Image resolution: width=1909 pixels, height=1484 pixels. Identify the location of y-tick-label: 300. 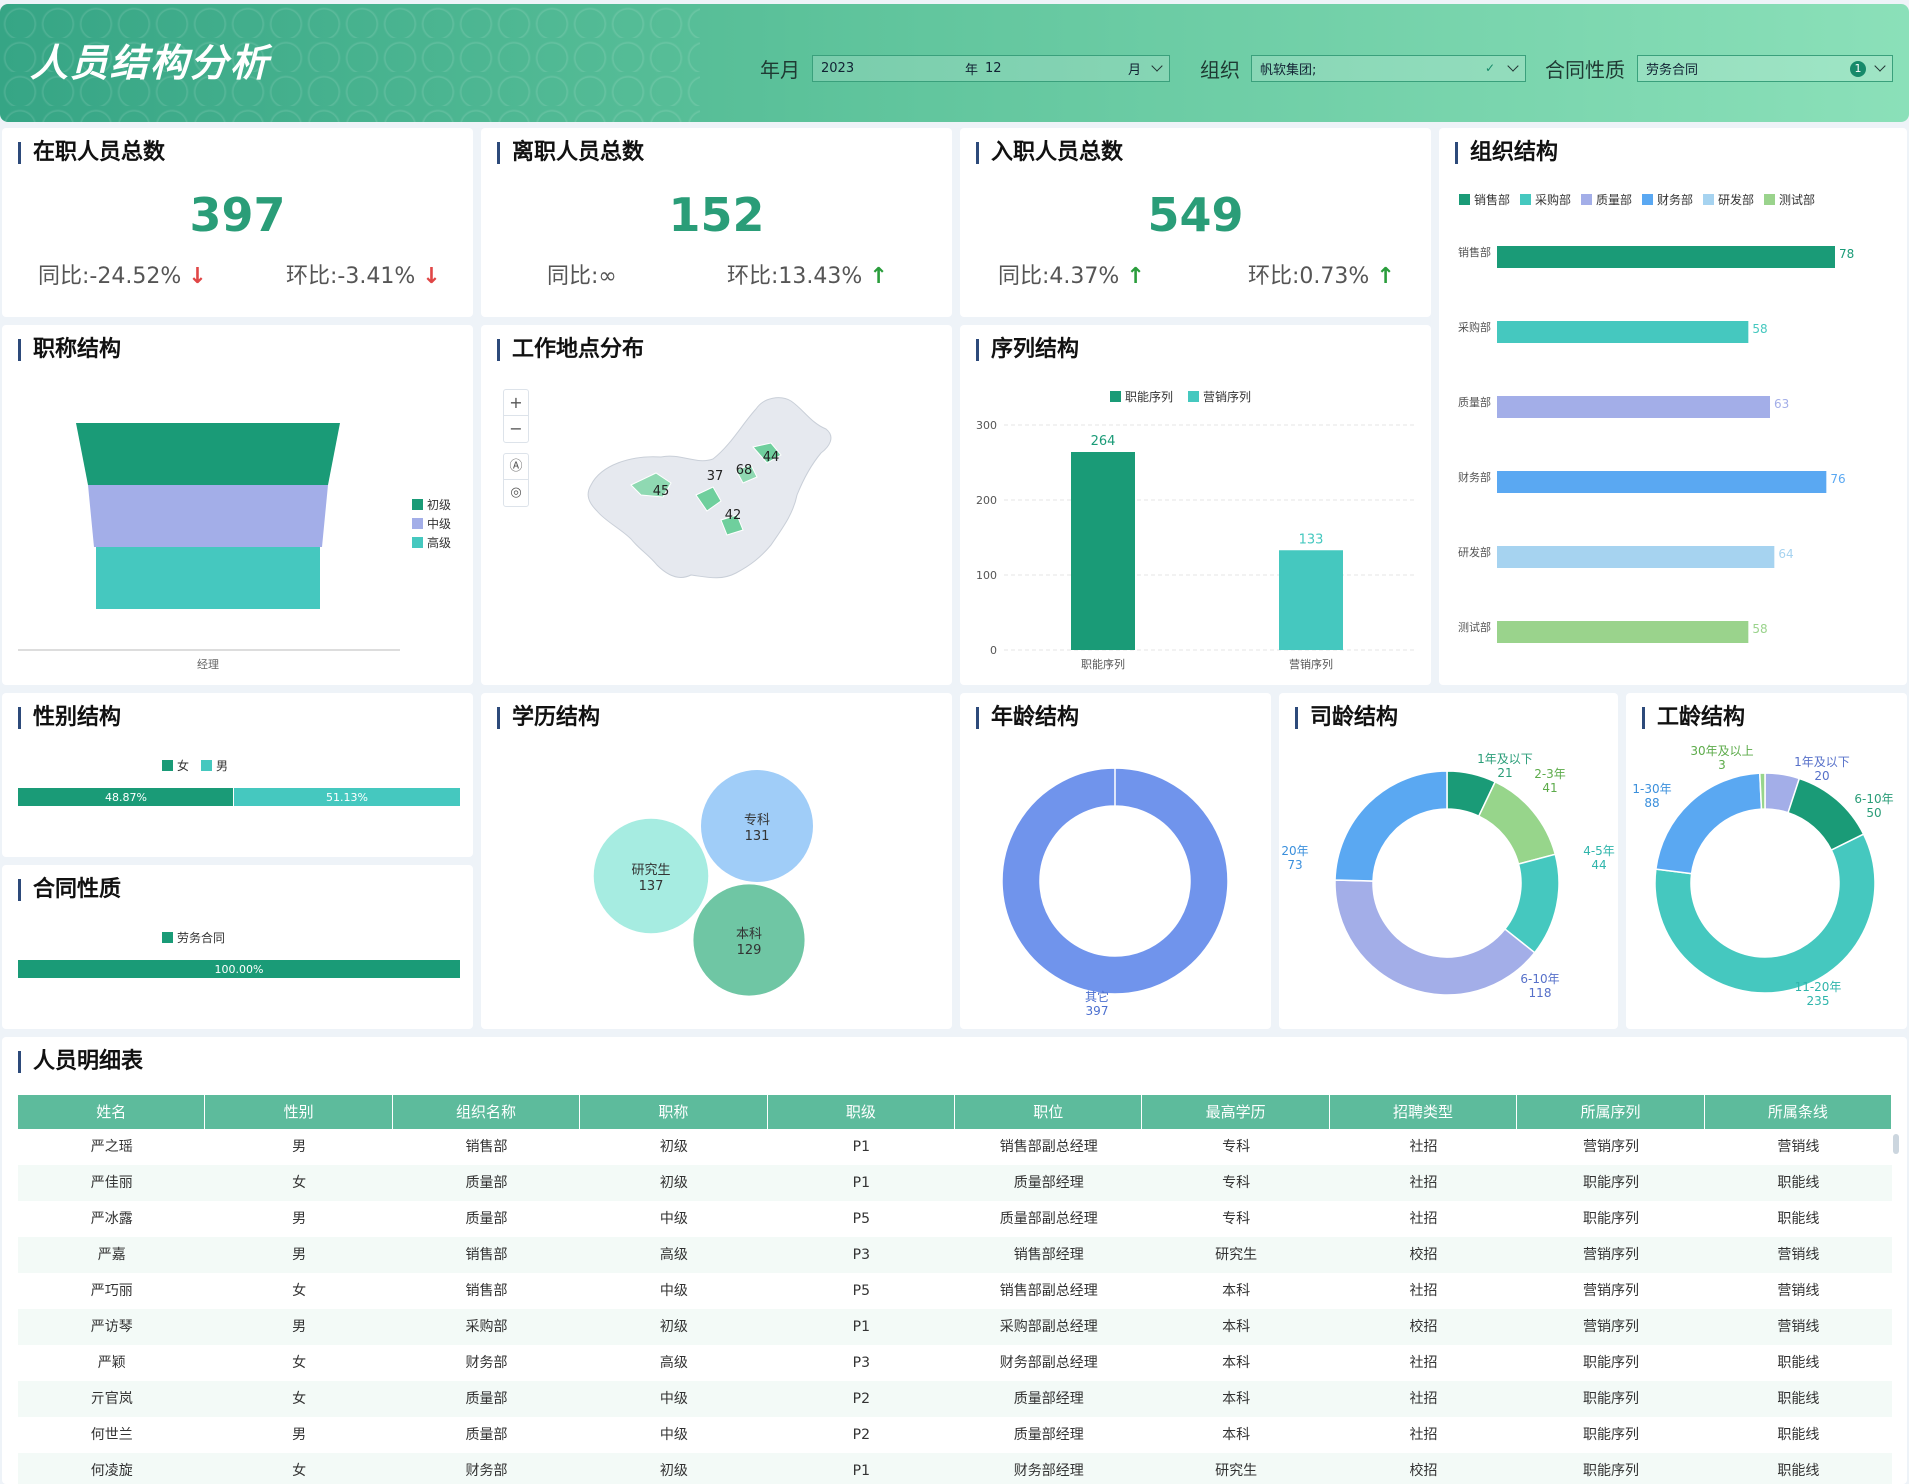
(986, 425).